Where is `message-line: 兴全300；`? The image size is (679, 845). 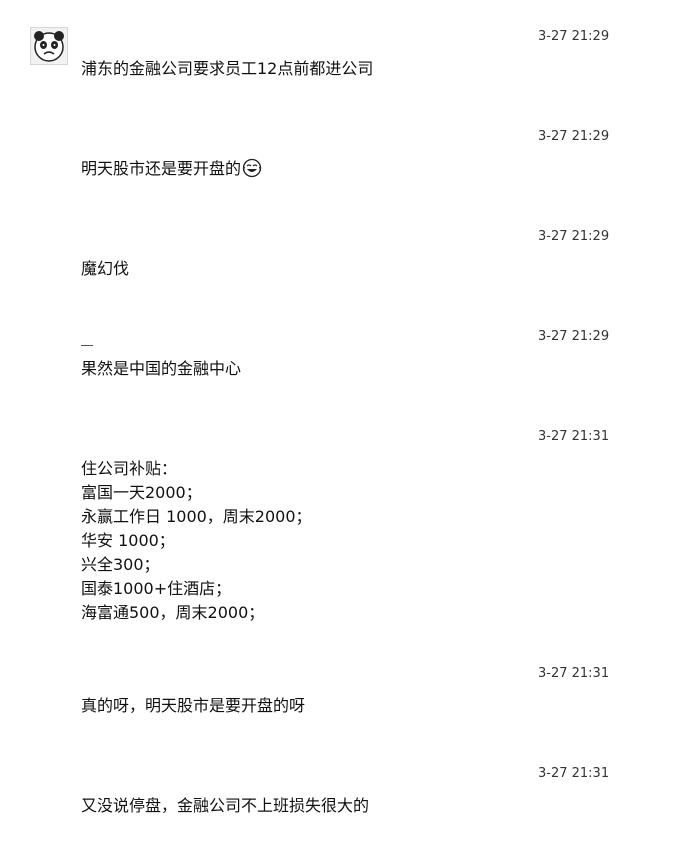
message-line: 兴全300； is located at coordinates (120, 564).